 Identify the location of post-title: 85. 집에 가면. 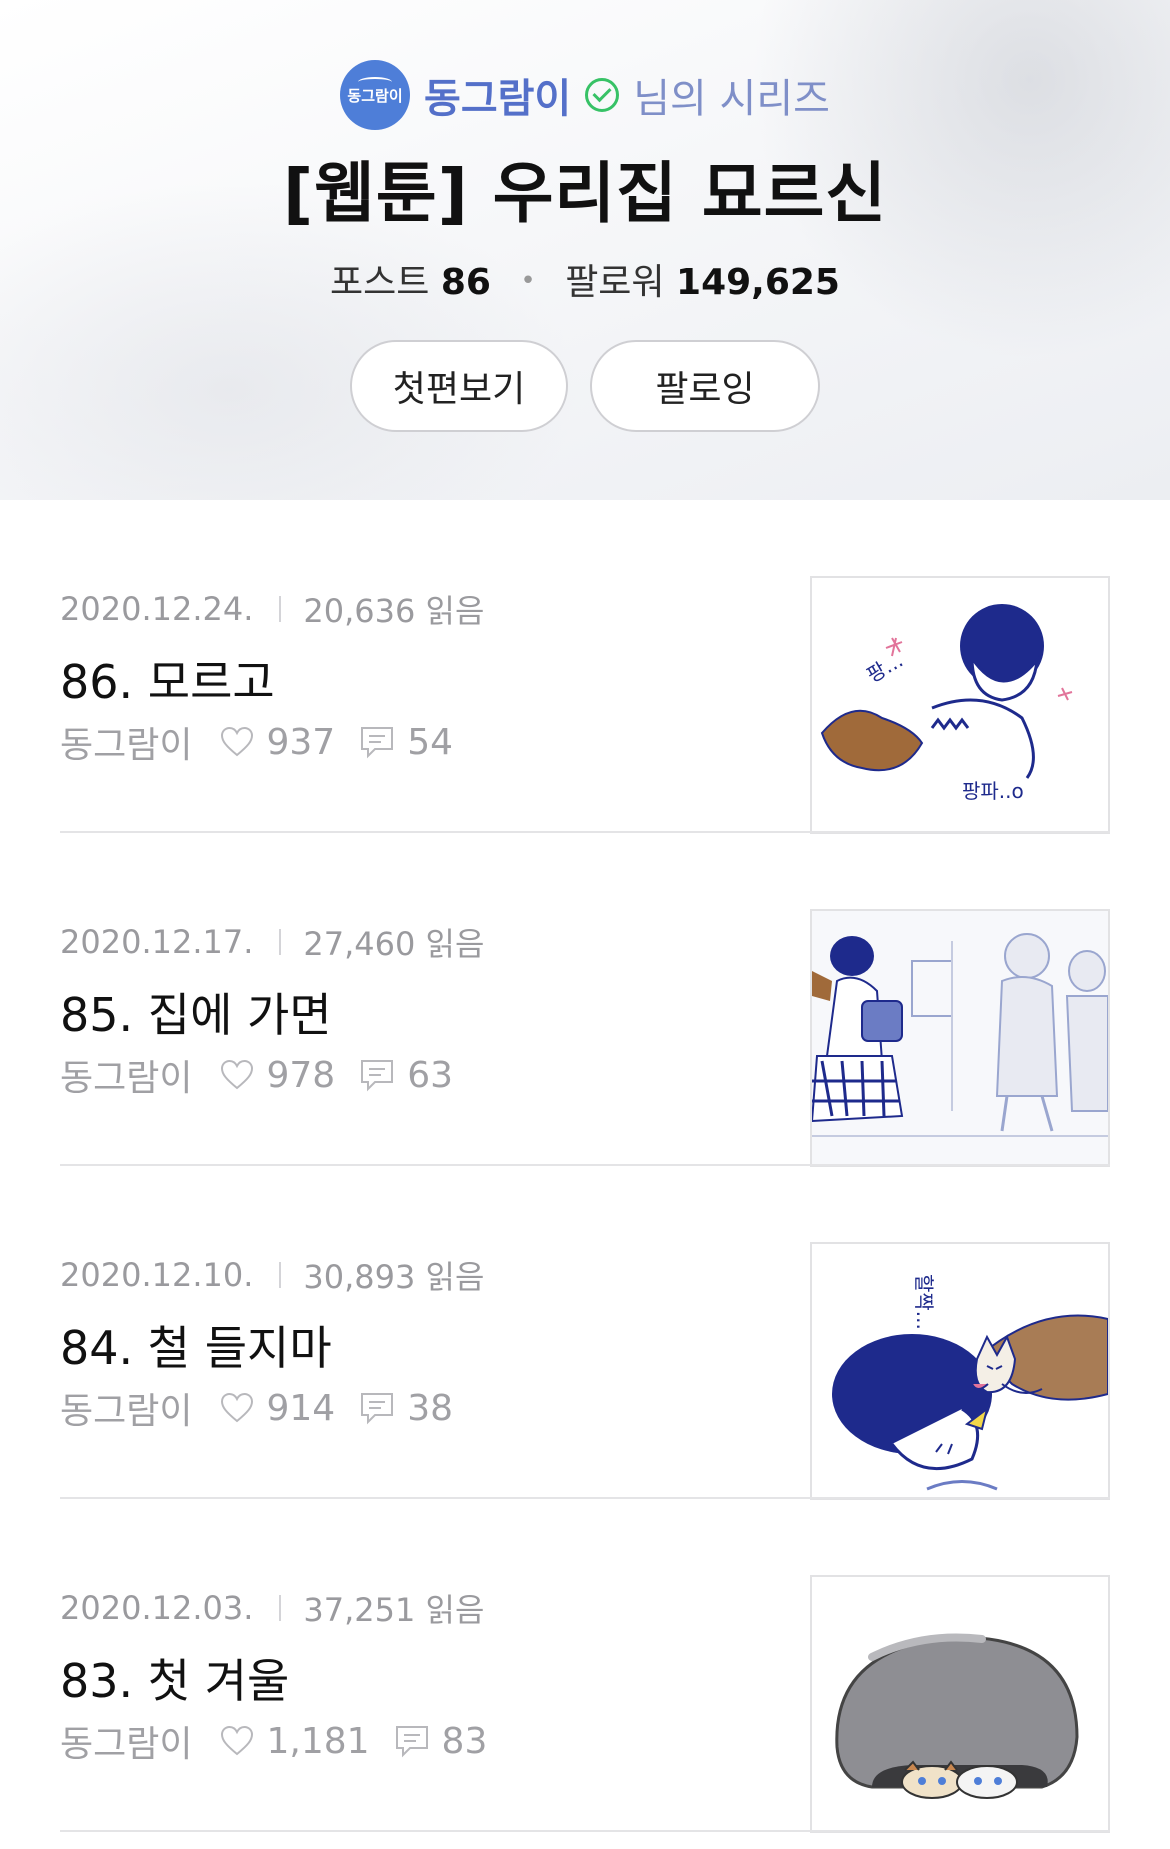
(196, 1012).